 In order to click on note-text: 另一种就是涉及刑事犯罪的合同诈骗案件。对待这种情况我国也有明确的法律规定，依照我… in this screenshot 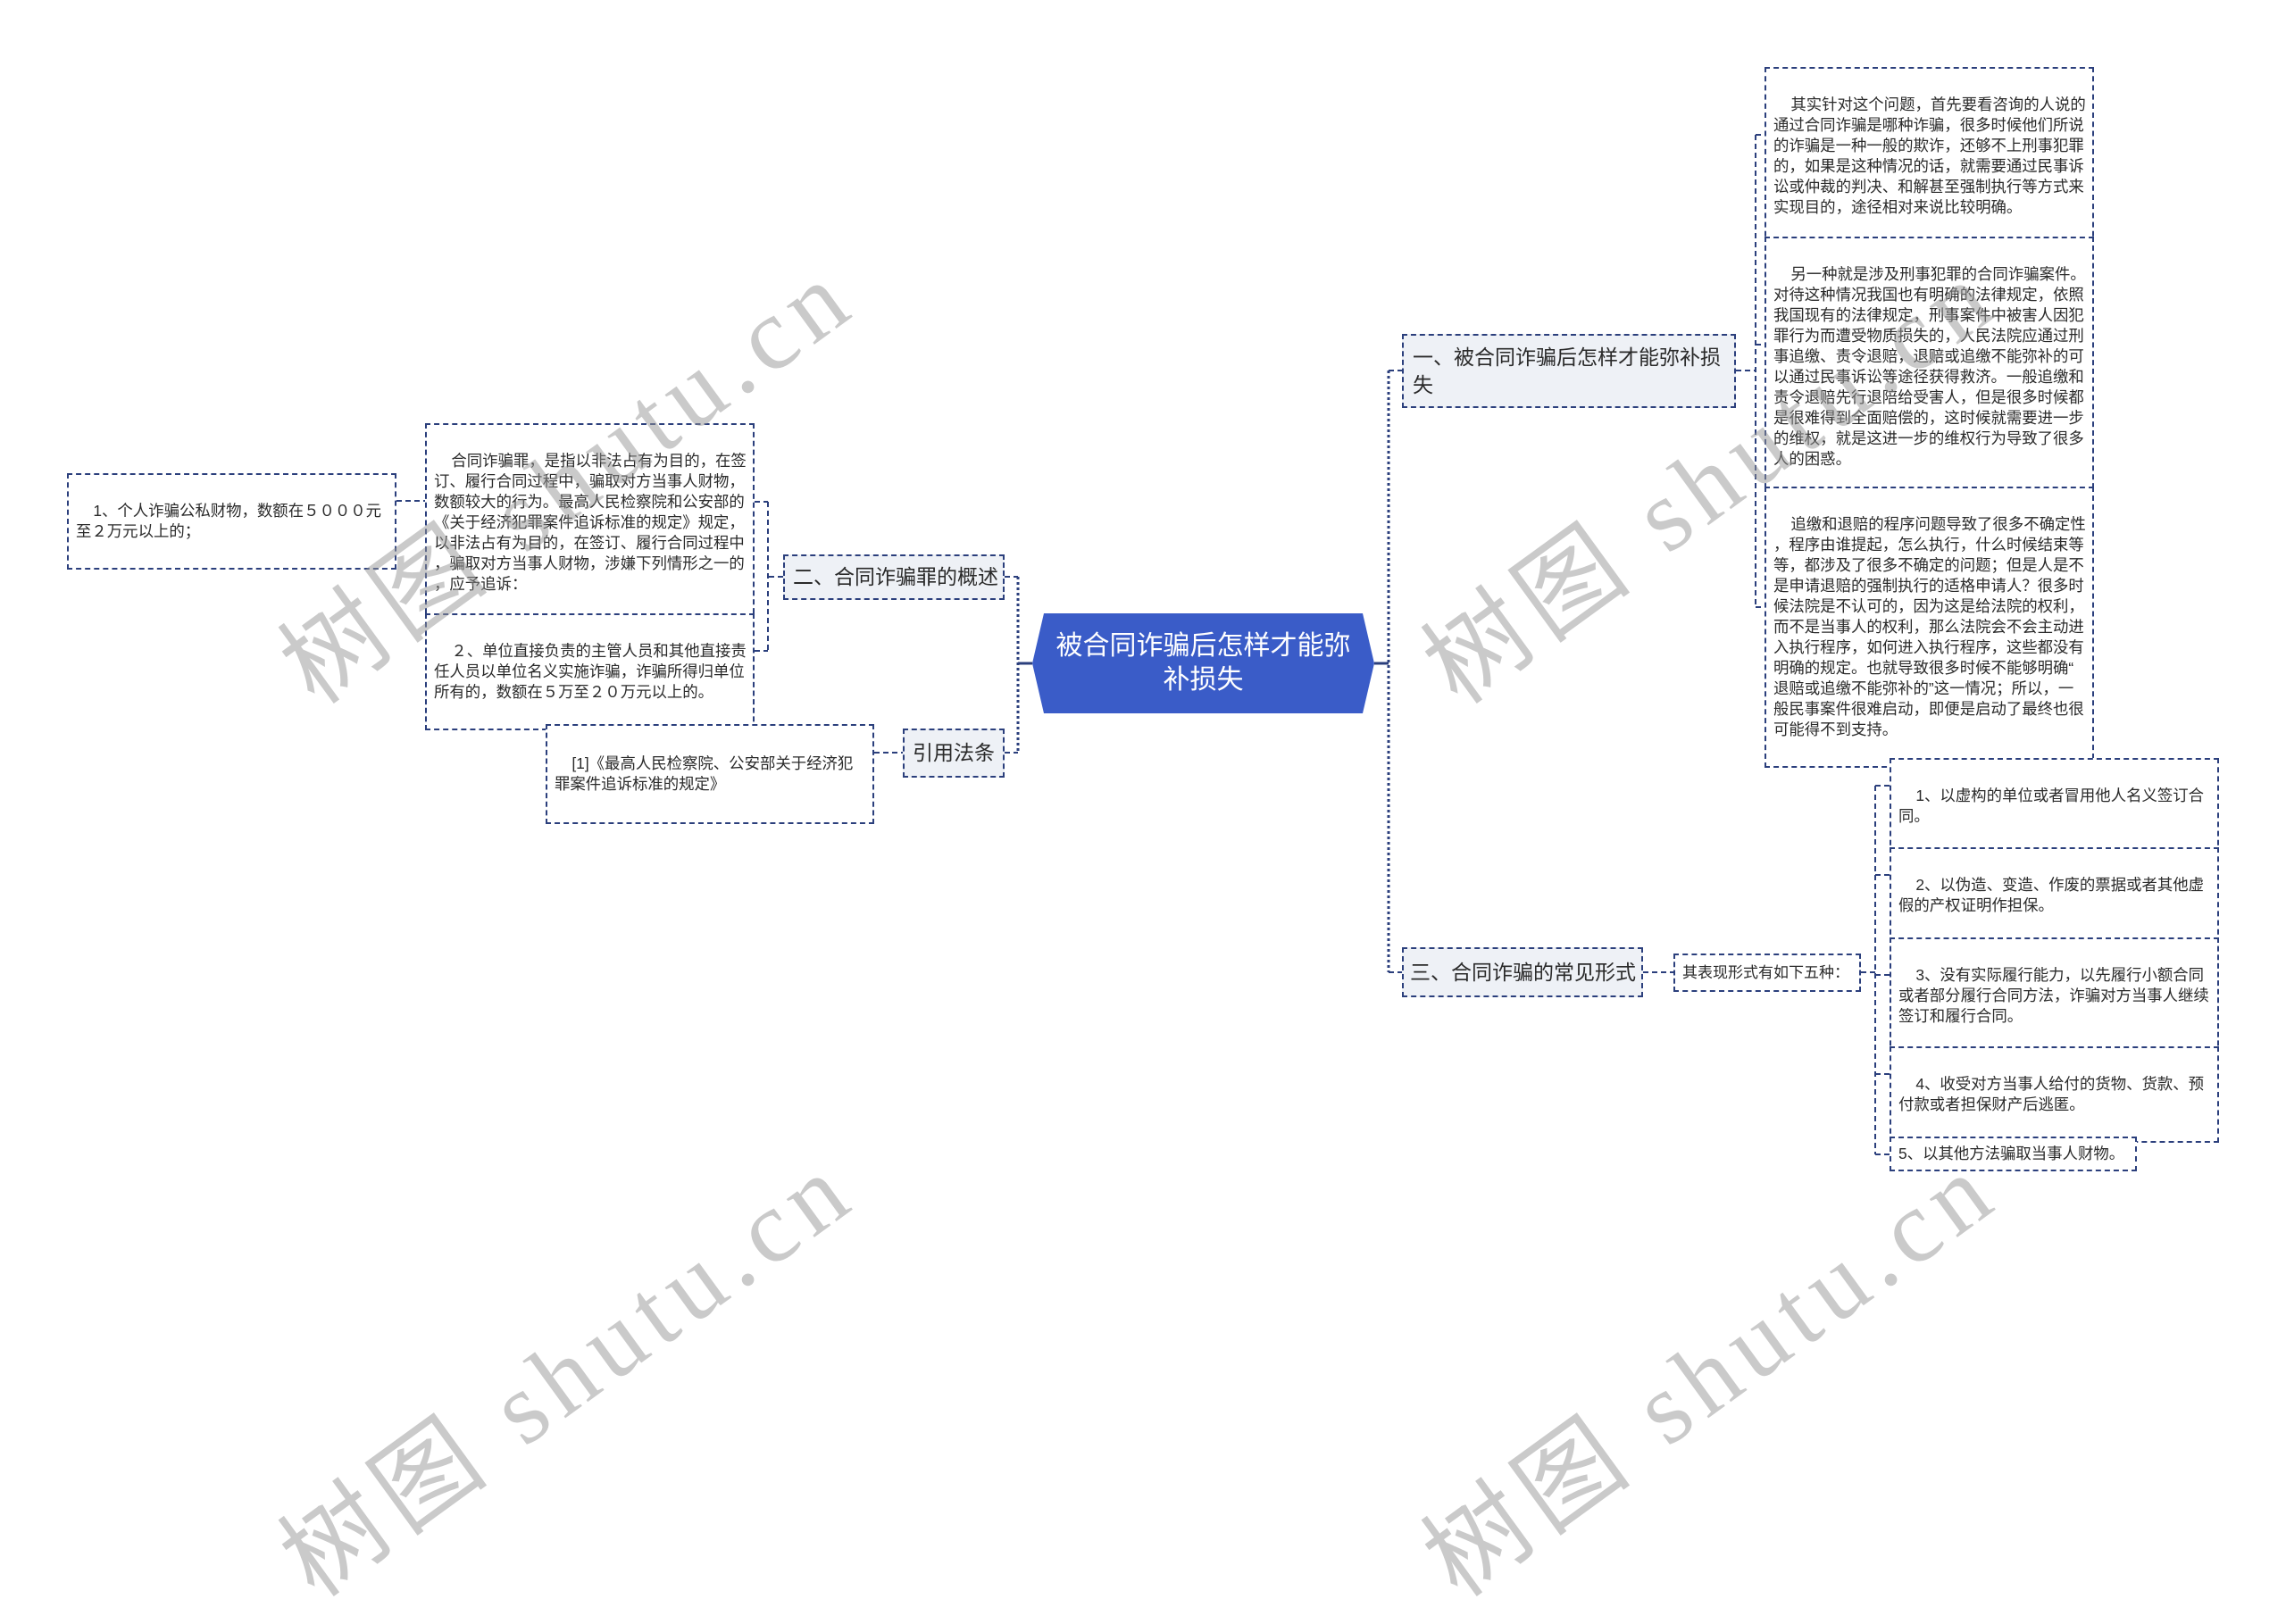, I will do `click(1930, 366)`.